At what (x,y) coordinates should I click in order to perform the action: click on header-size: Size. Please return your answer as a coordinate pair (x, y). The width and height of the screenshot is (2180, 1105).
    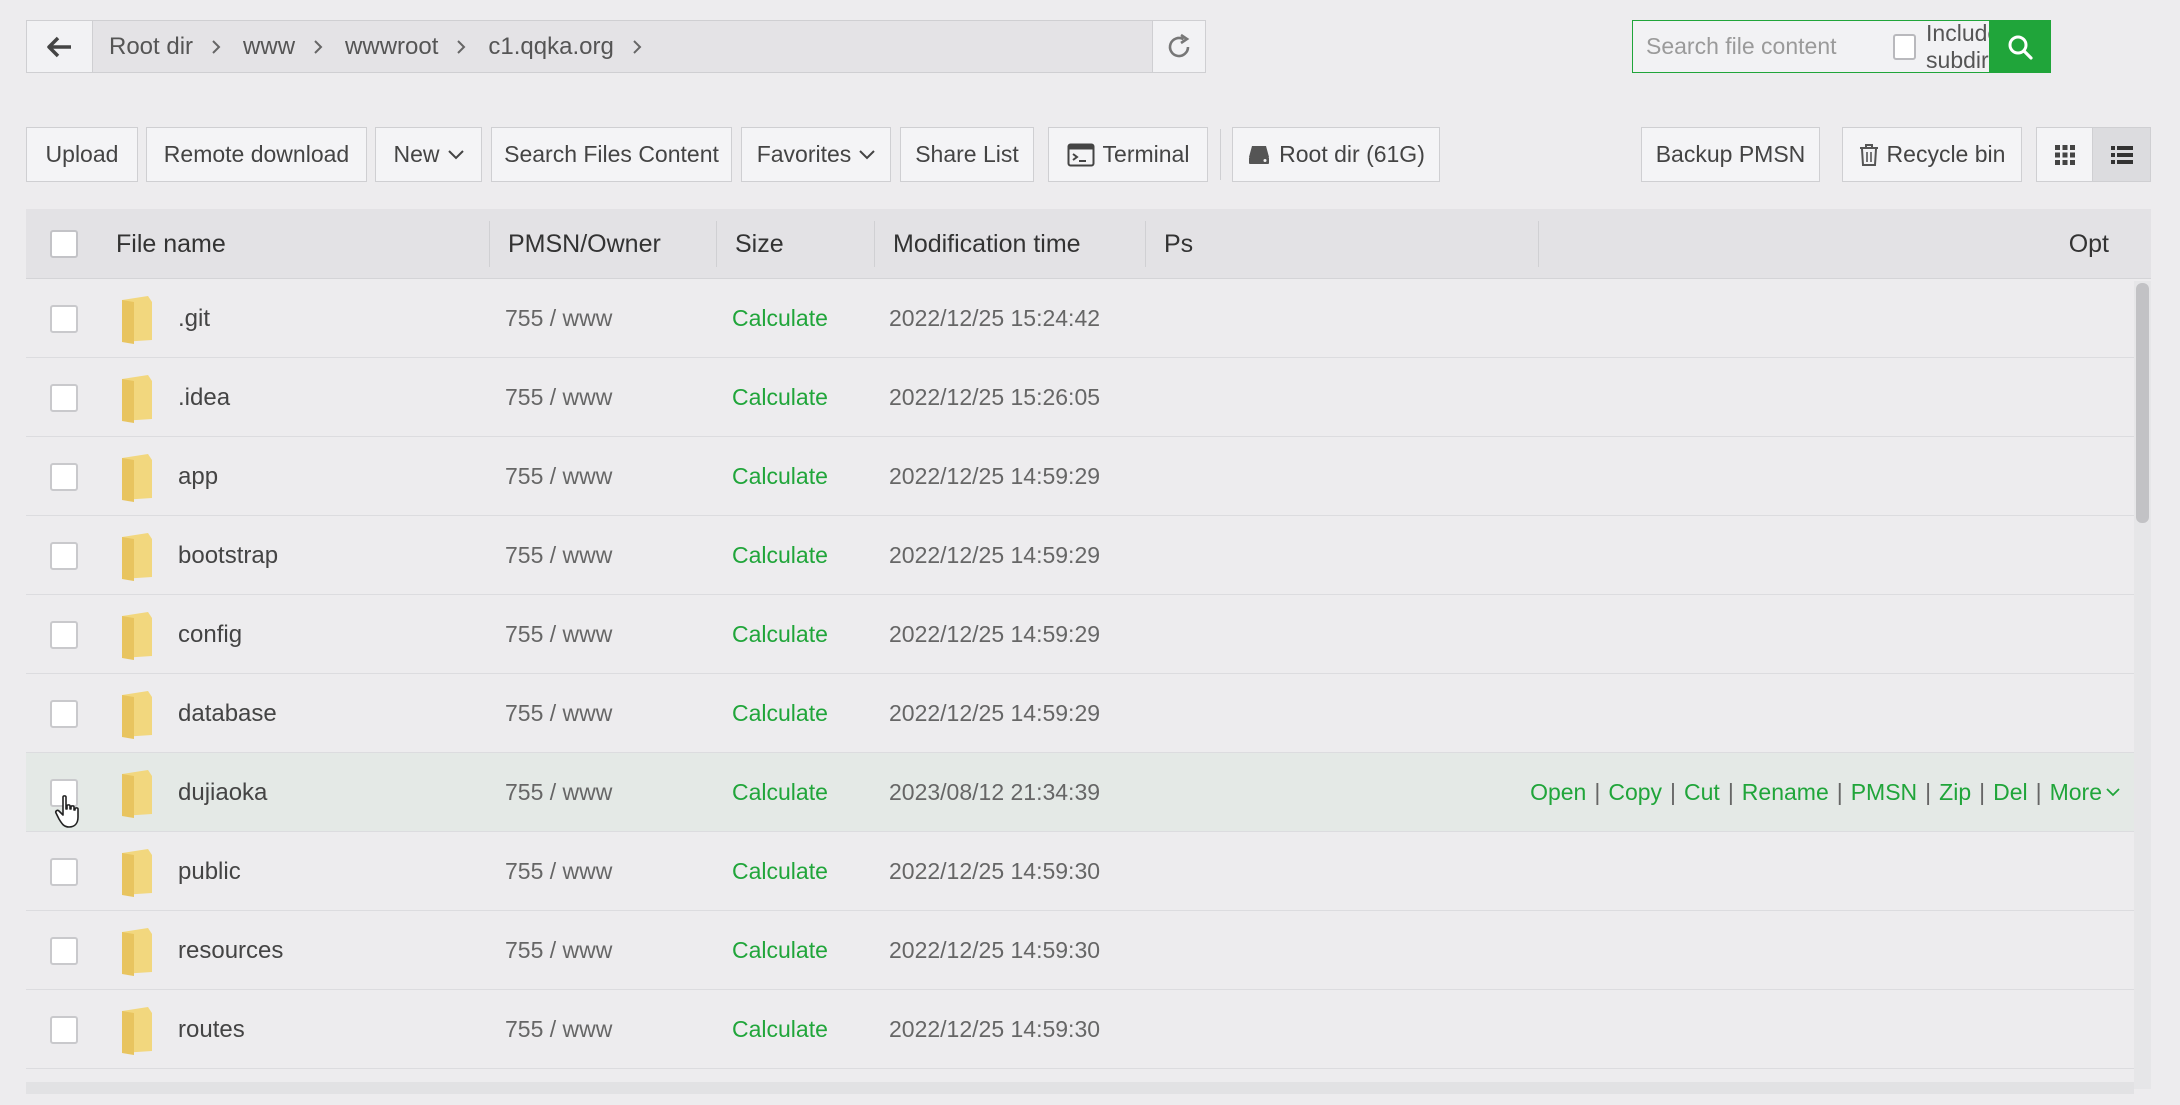
    Looking at the image, I should click on (759, 244).